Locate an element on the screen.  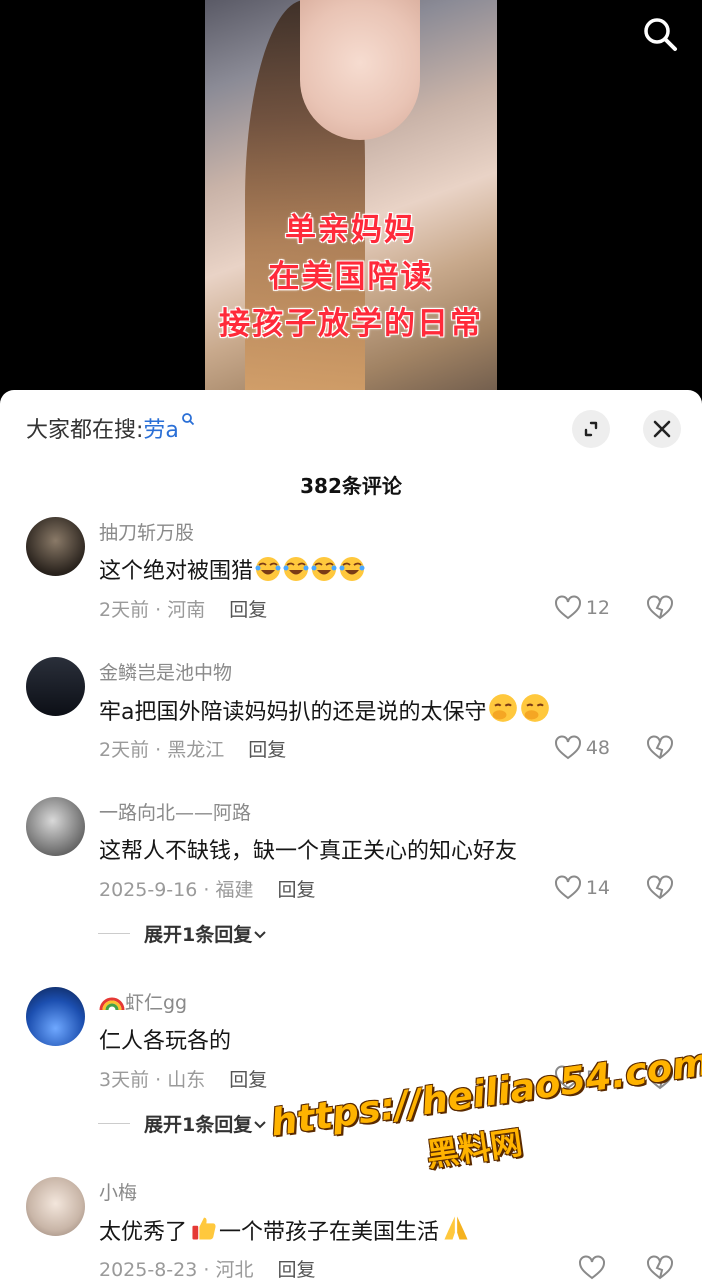
comment-text-content-2: 一个带孩子在美国生活 is located at coordinates (329, 1232).